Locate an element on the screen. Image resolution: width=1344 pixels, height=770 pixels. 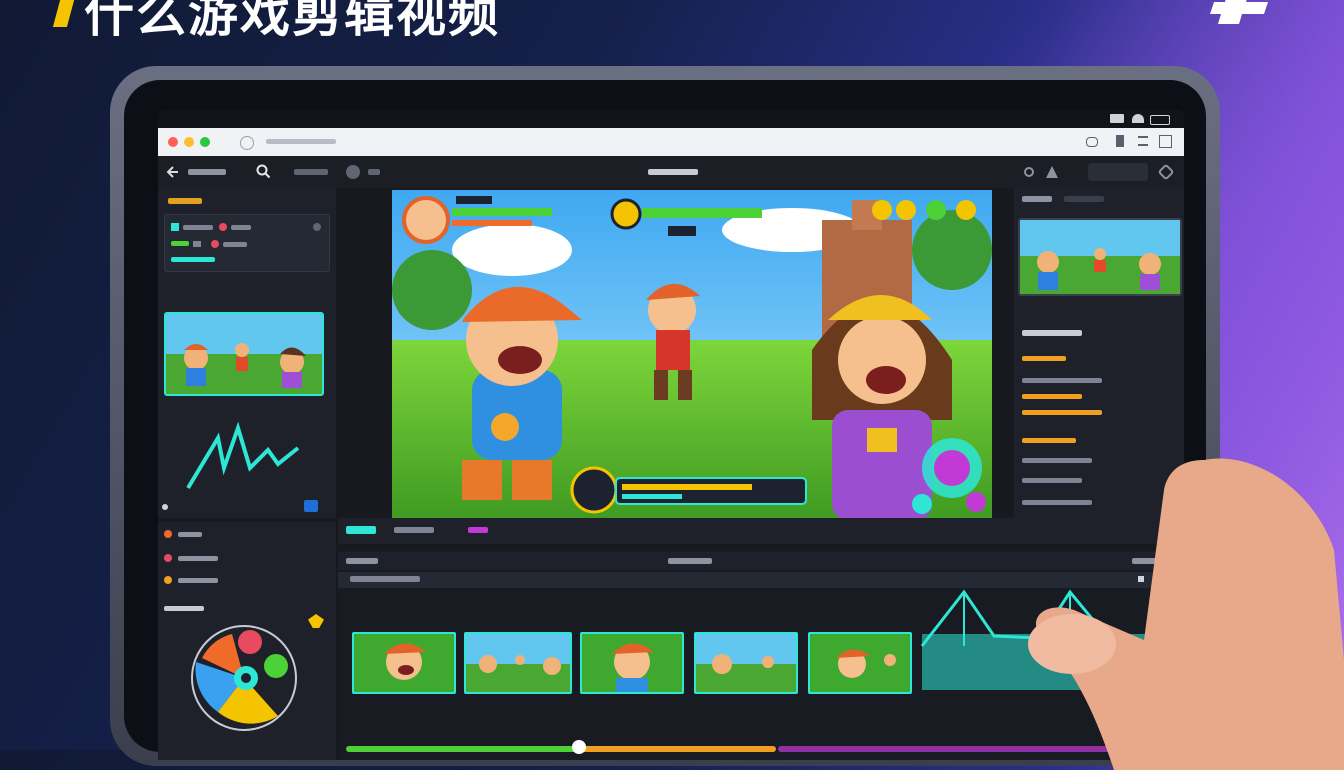
media-thumbnail is located at coordinates (244, 354).